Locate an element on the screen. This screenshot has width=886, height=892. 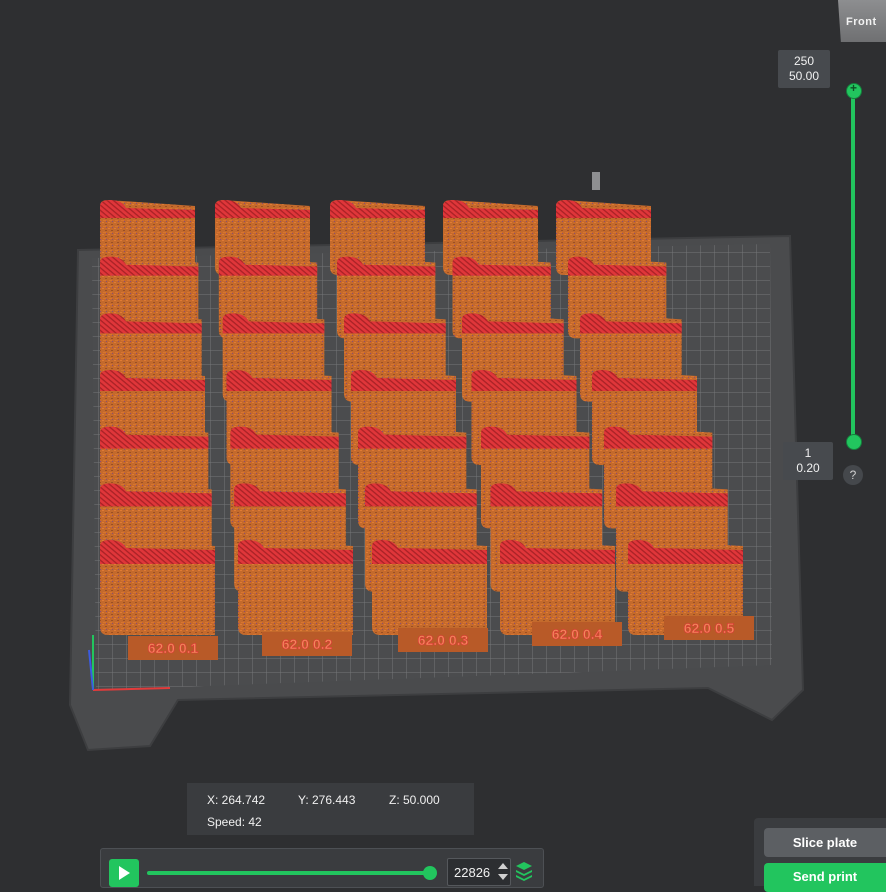
chevron-down-icon is located at coordinates (503, 877).